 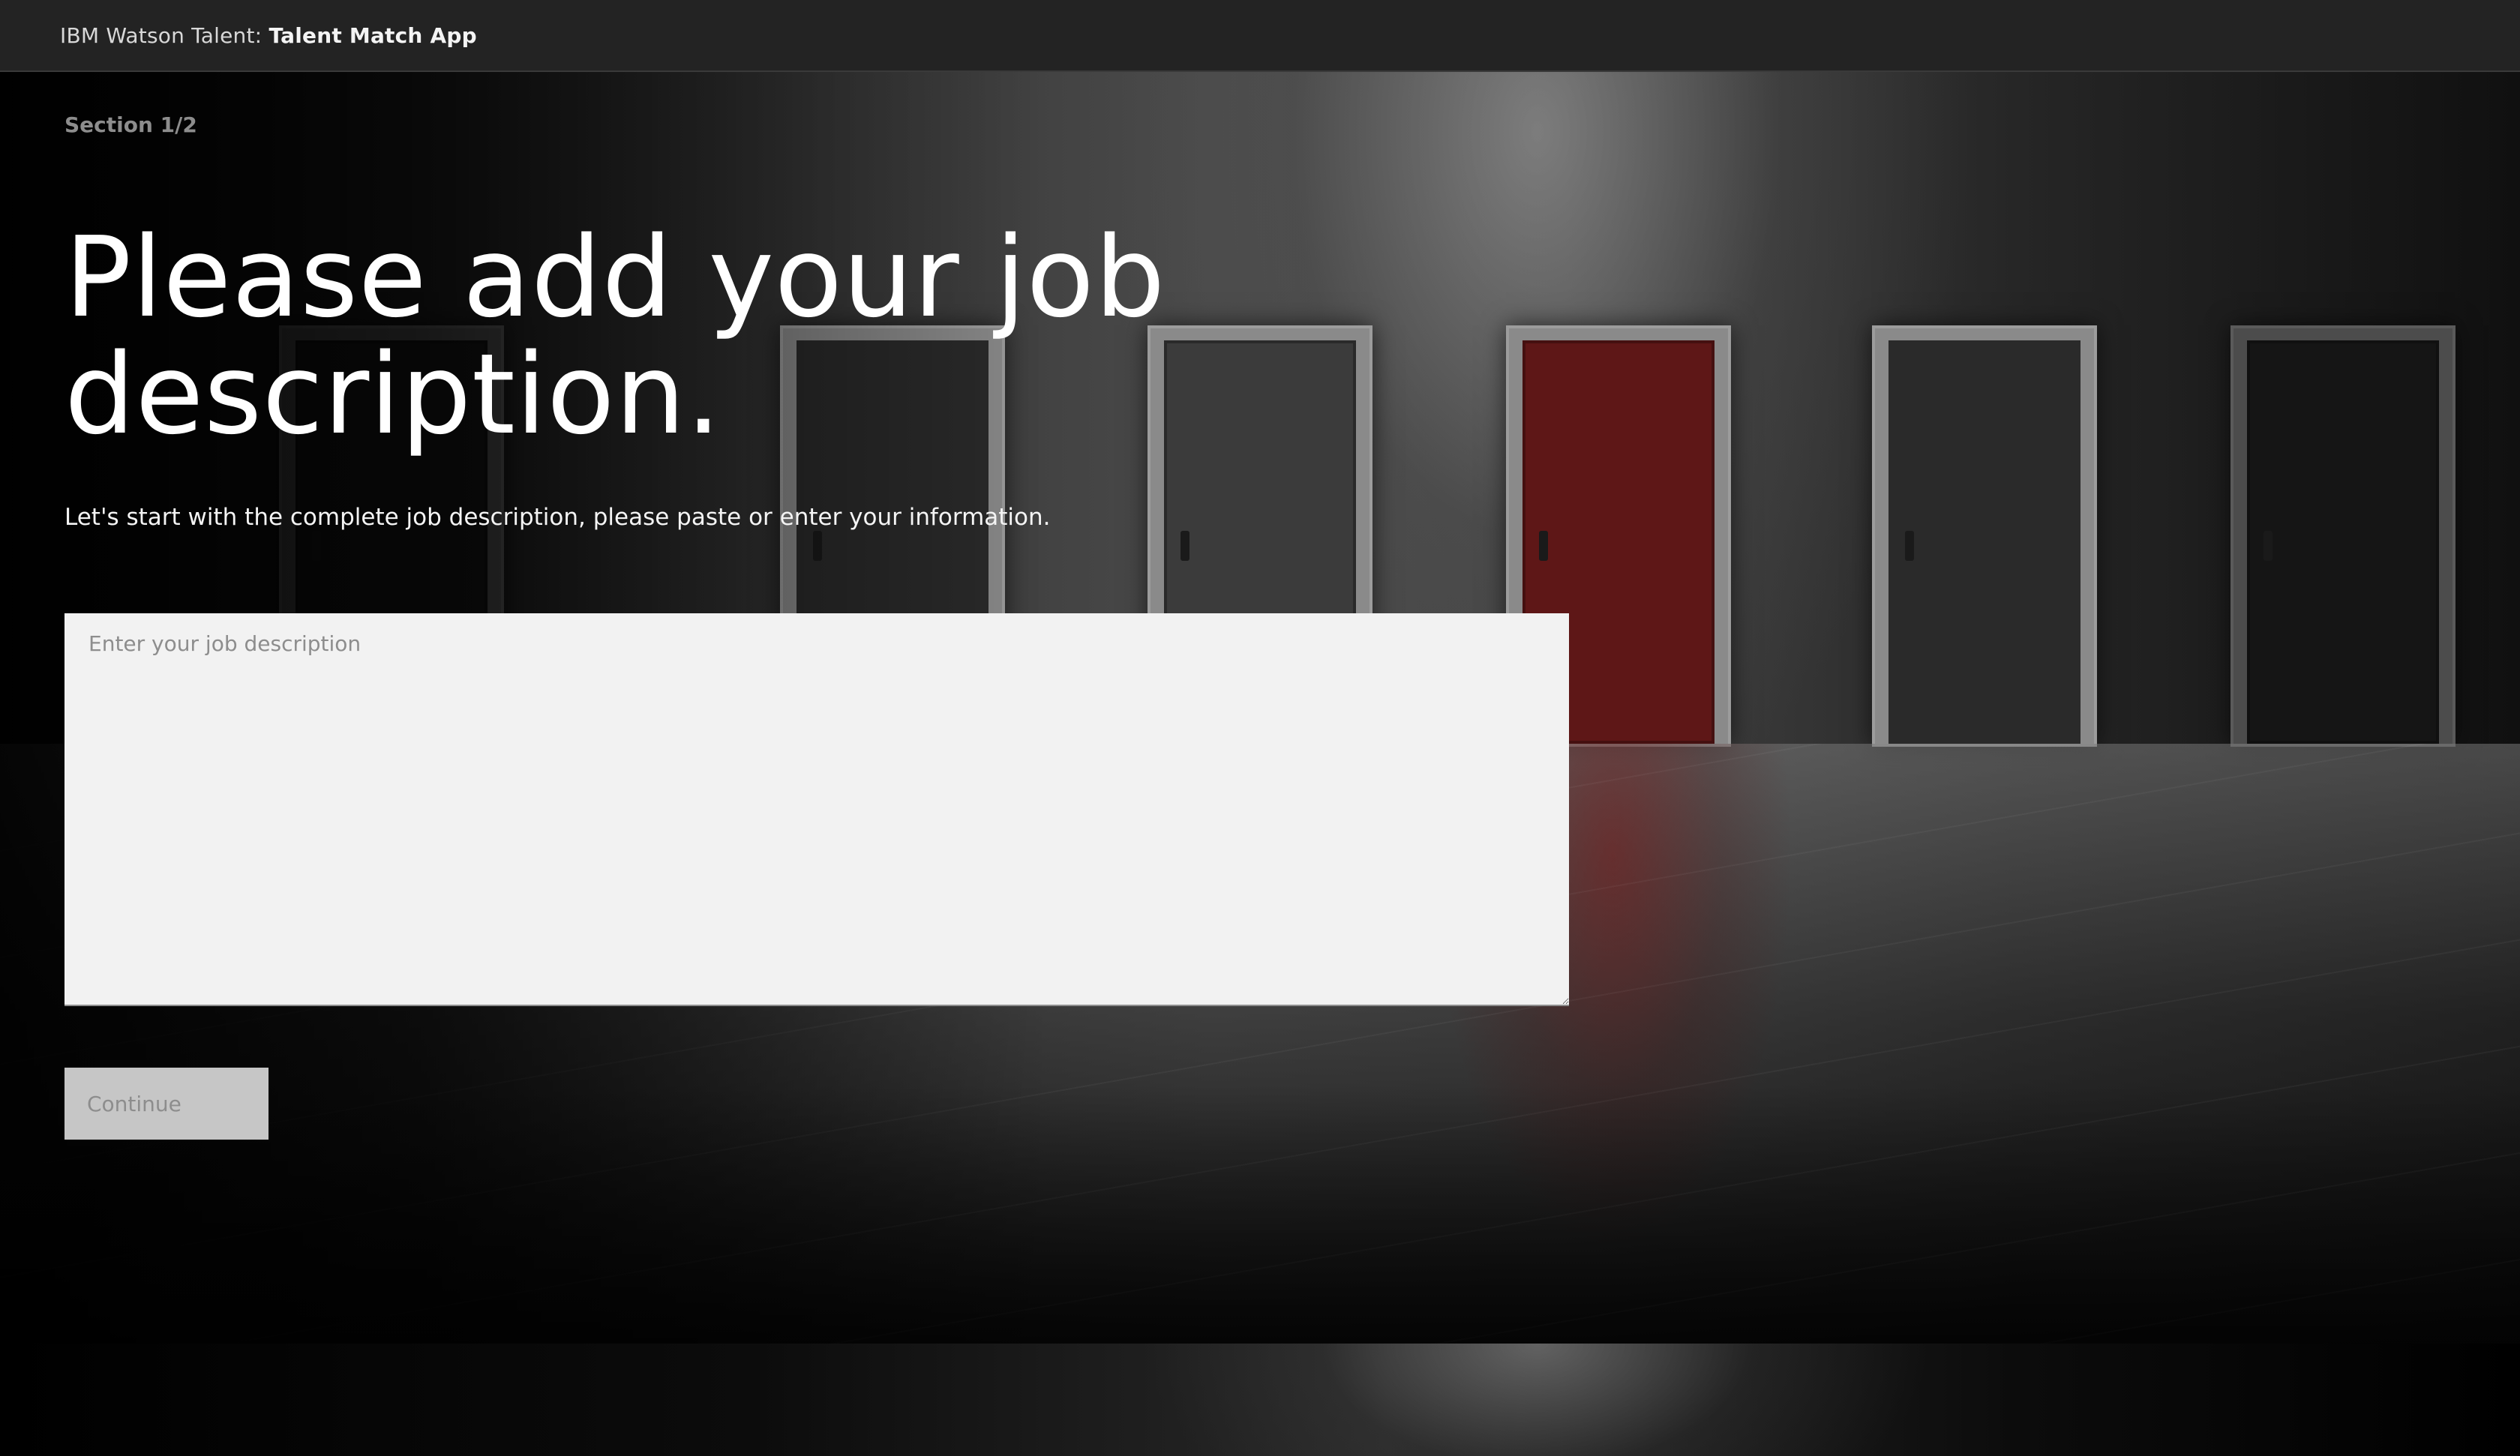 What do you see at coordinates (166, 1104) in the screenshot?
I see `continue-button: Continue` at bounding box center [166, 1104].